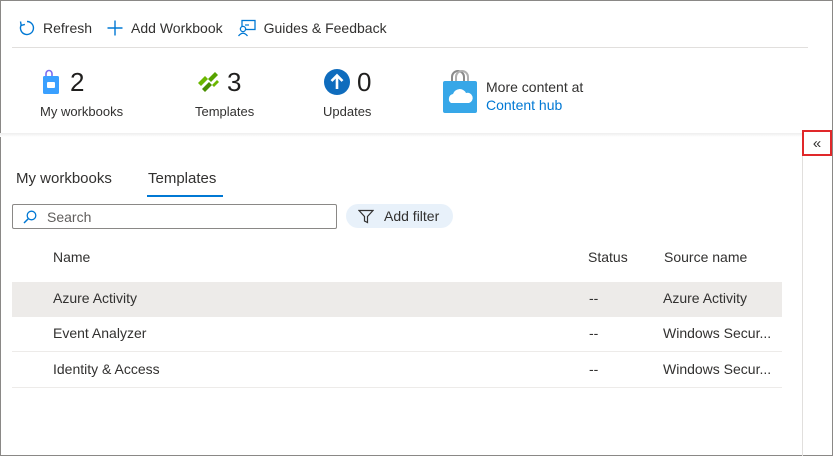 The image size is (833, 456). I want to click on content-hub-text: More content at, so click(535, 87).